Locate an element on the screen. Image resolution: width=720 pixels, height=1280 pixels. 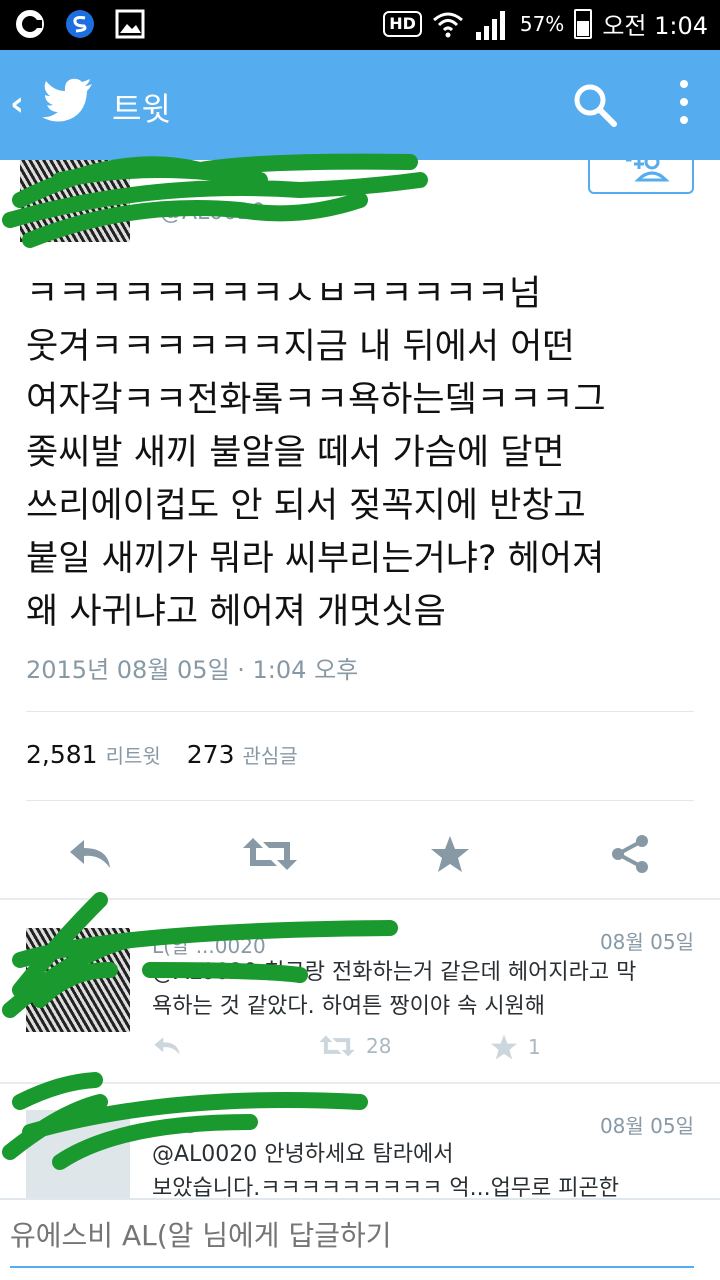
reply-composer is located at coordinates (360, 1239).